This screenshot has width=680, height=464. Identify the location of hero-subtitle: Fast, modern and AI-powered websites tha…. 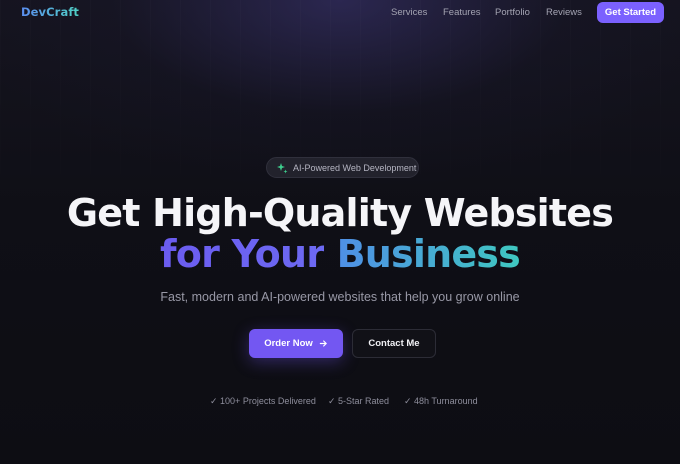
(340, 297).